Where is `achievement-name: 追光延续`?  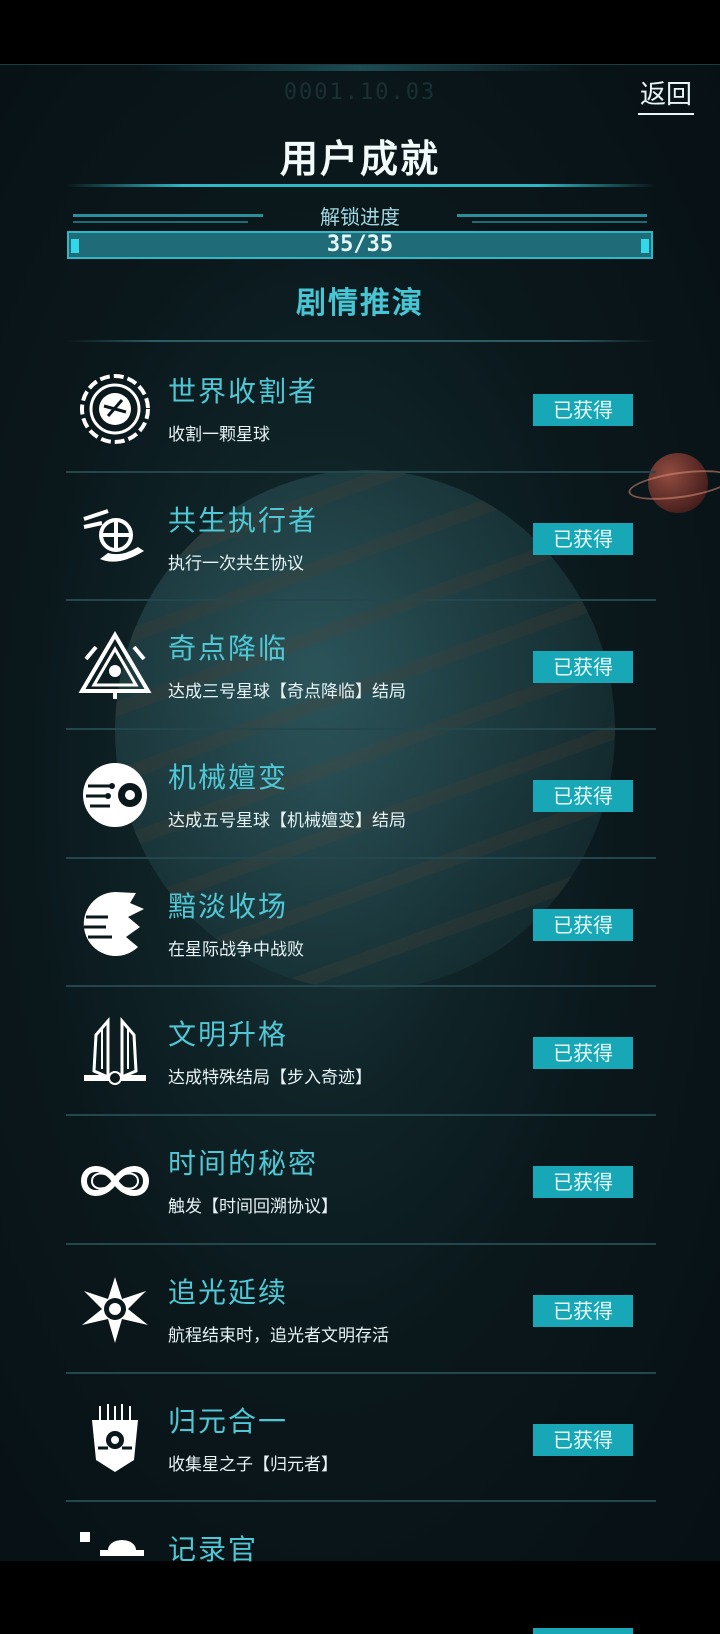 achievement-name: 追光延续 is located at coordinates (228, 1292).